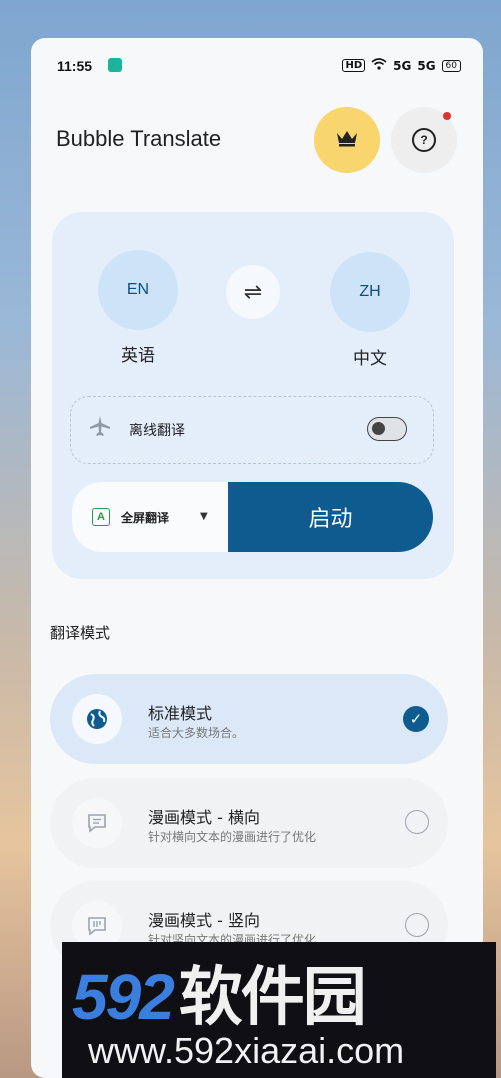 This screenshot has height=1078, width=501. What do you see at coordinates (204, 817) in the screenshot?
I see `mode-title: 漫画模式 - 横向` at bounding box center [204, 817].